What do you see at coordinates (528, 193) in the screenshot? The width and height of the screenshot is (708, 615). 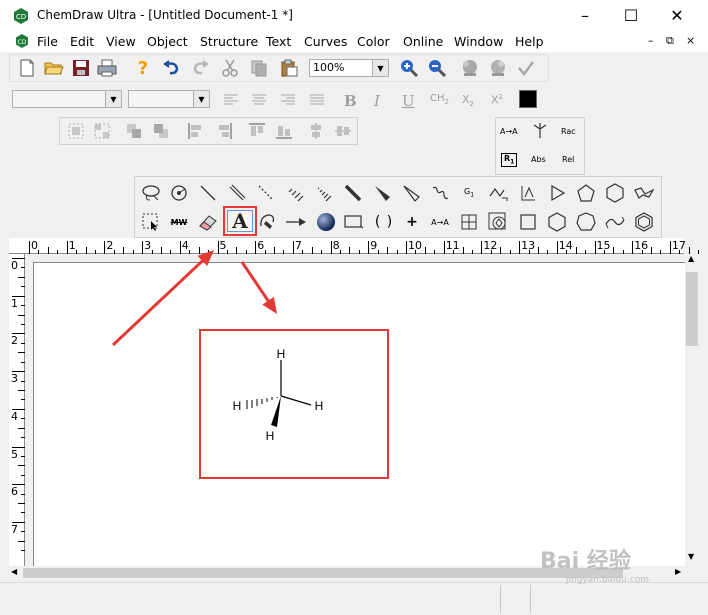 I see `orbital-icon` at bounding box center [528, 193].